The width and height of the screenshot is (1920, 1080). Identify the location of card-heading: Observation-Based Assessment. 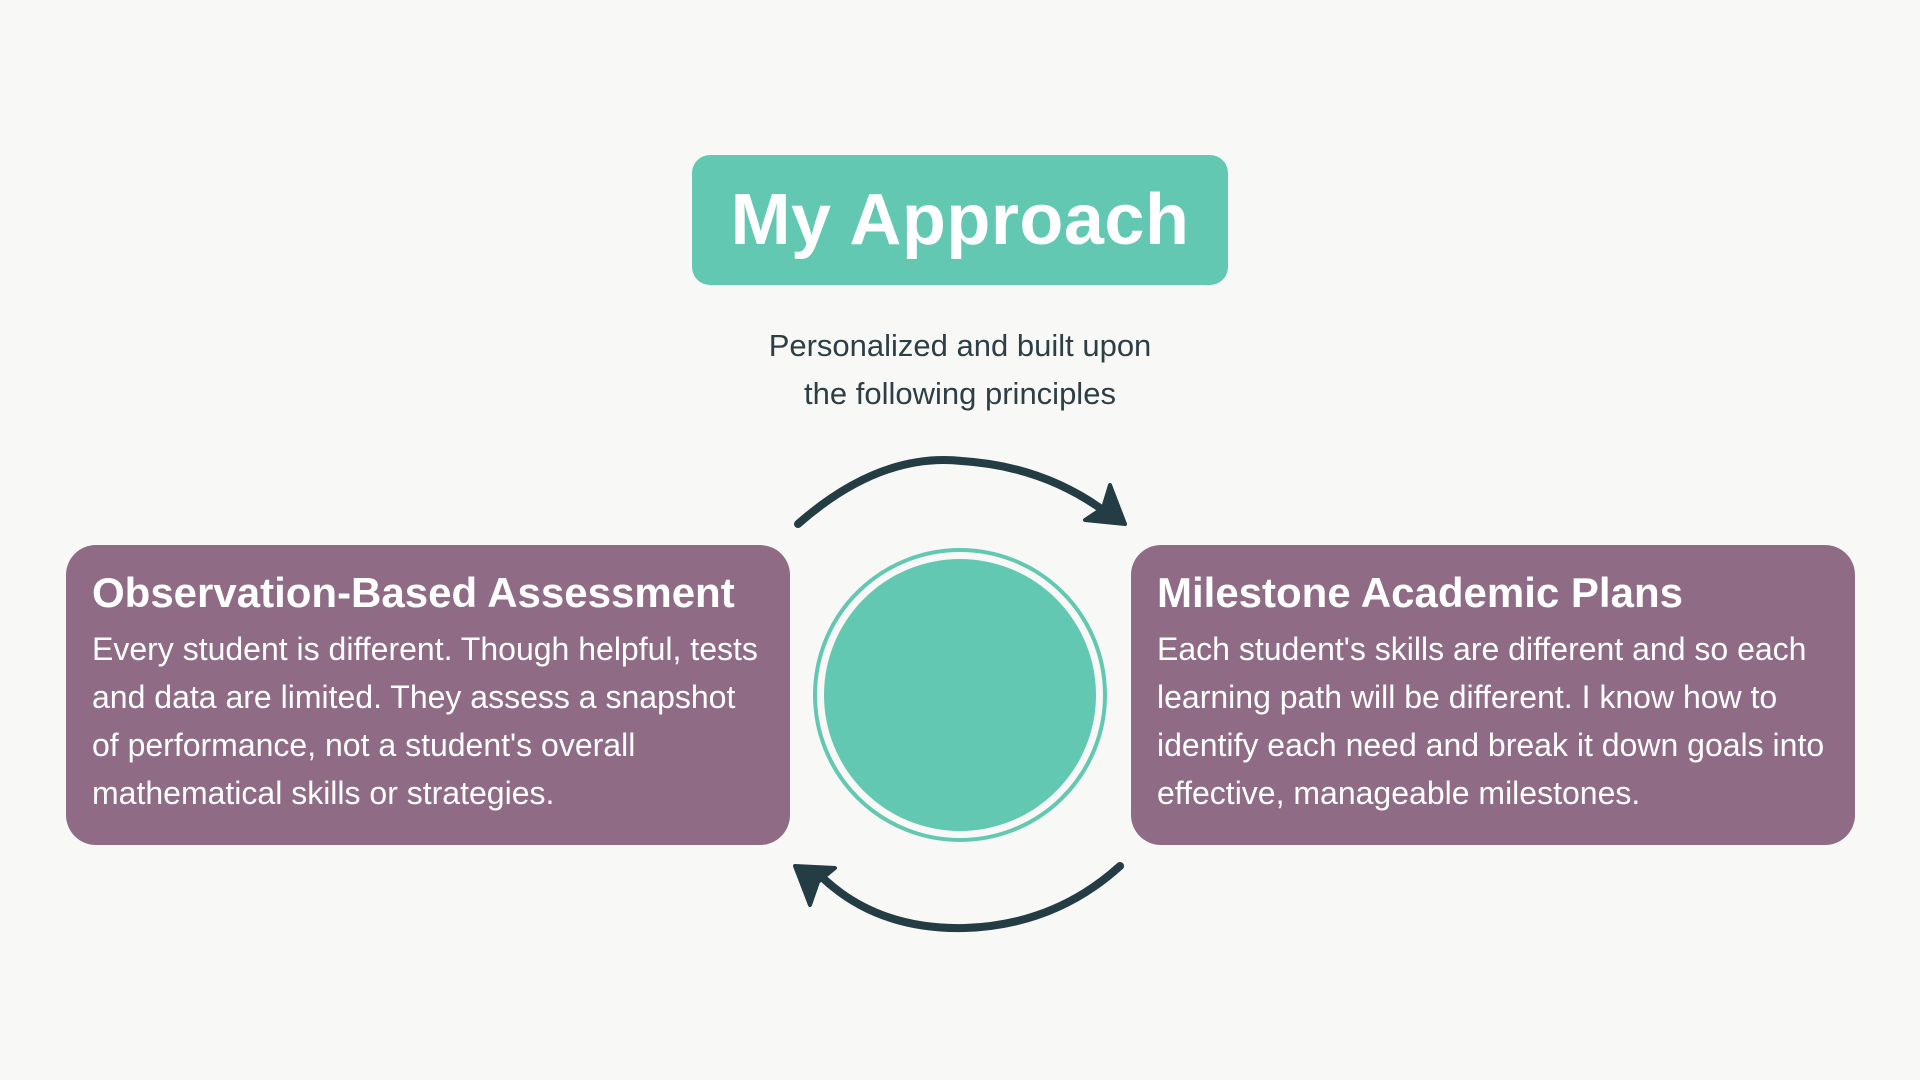
(413, 592).